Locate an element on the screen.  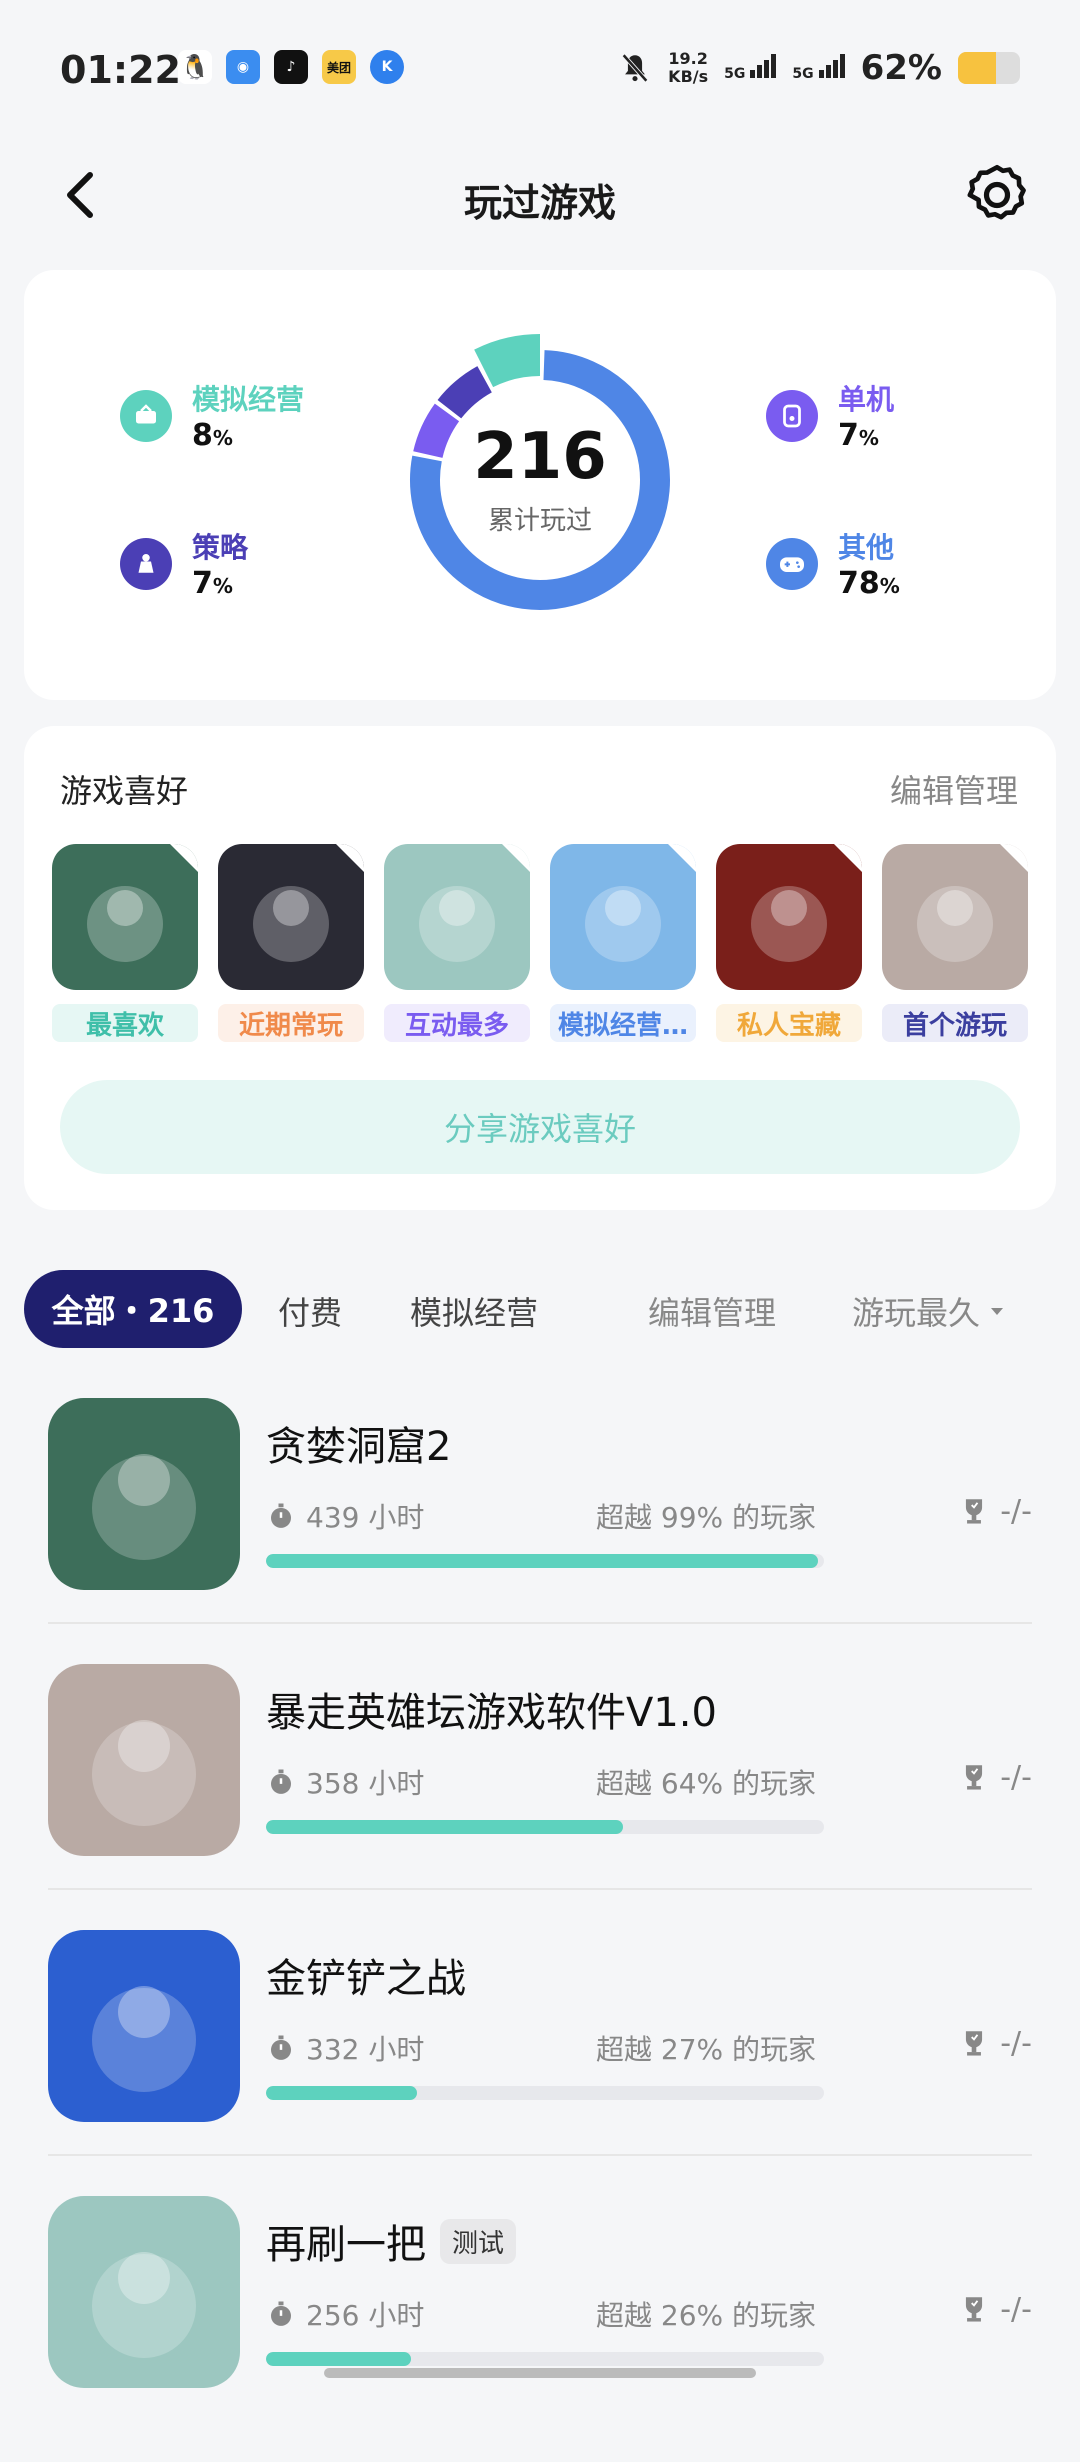
page-title: 玩过游戏 is located at coordinates (539, 203).